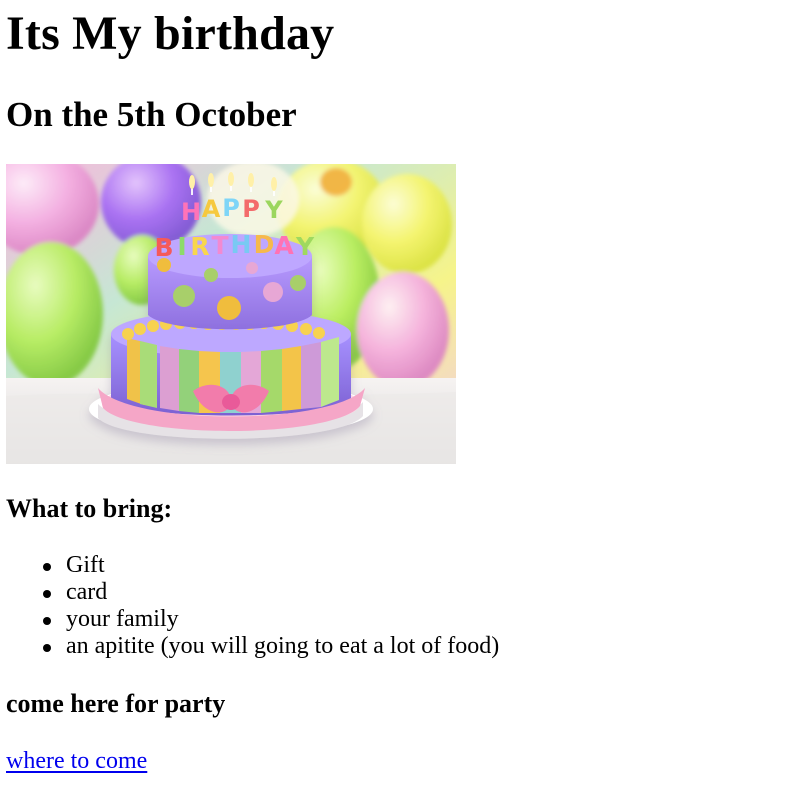 The width and height of the screenshot is (800, 802). I want to click on svg-text: B, so click(163, 247).